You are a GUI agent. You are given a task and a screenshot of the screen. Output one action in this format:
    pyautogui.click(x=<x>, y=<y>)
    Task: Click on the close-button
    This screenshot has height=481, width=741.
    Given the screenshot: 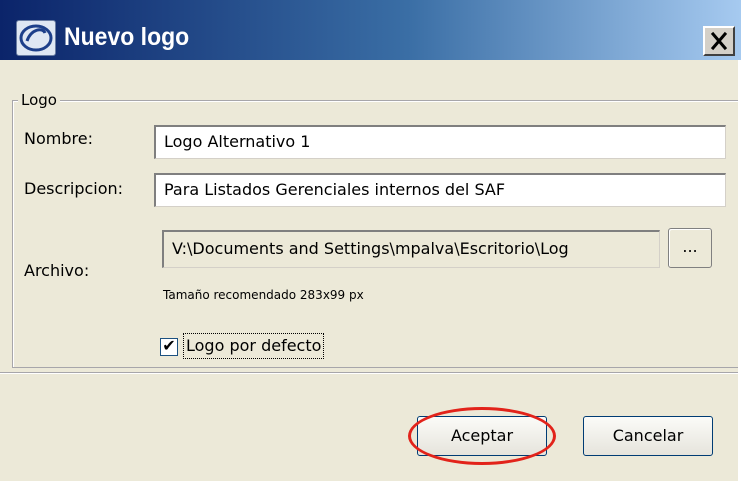 What is the action you would take?
    pyautogui.click(x=719, y=41)
    